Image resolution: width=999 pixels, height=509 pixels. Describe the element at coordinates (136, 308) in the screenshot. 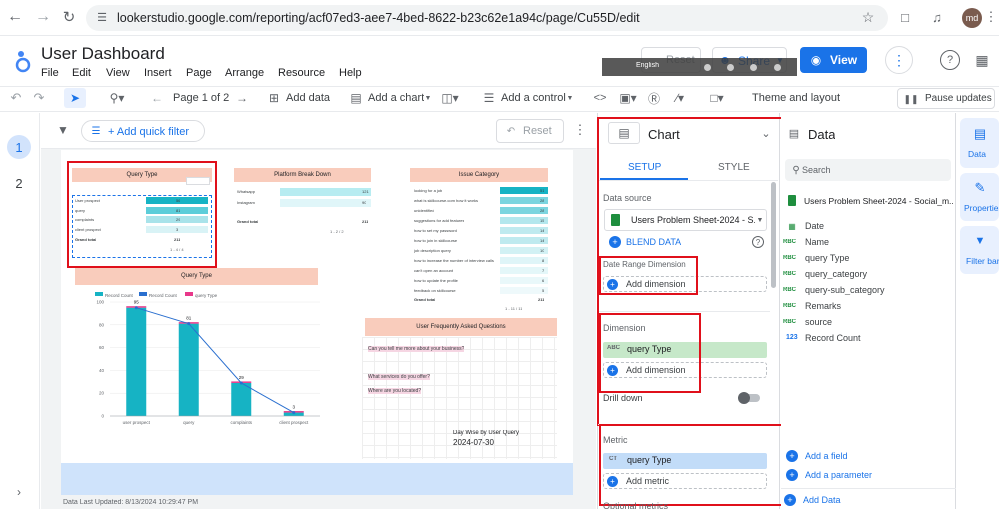

I see `series-point` at that location.